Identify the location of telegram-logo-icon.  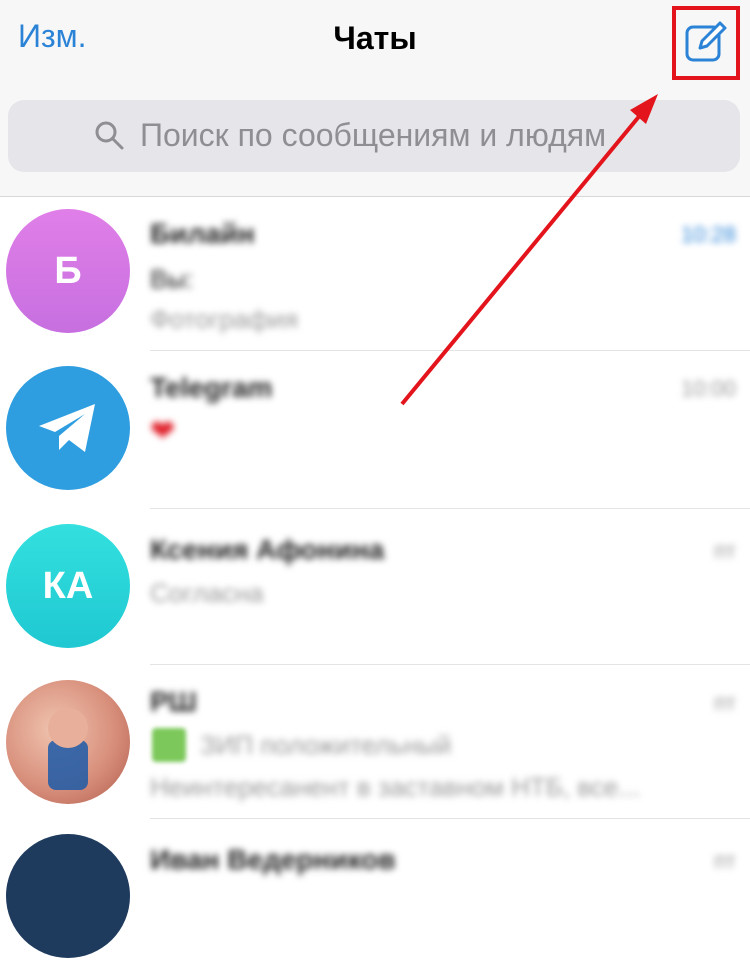
(67, 428).